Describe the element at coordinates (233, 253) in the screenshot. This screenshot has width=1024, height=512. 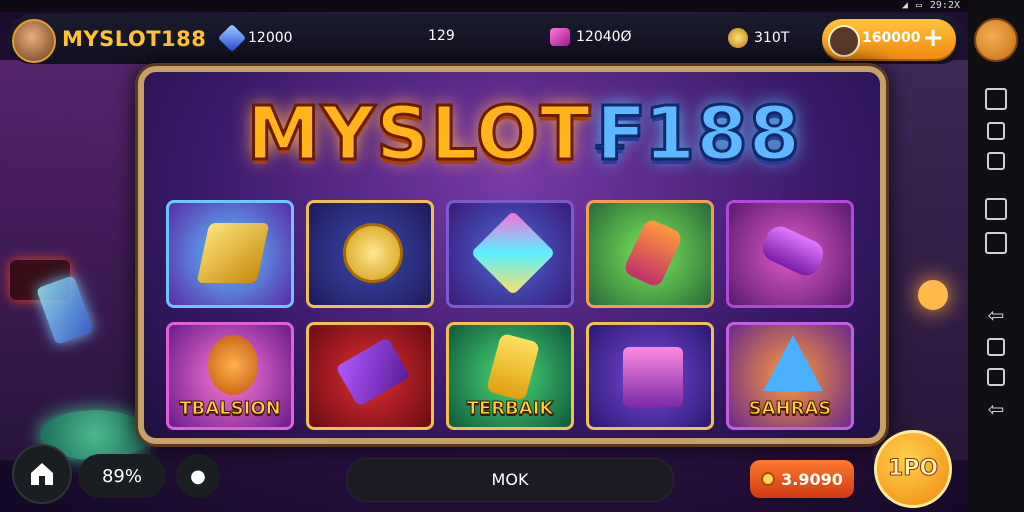
I see `gold-bars-icon` at that location.